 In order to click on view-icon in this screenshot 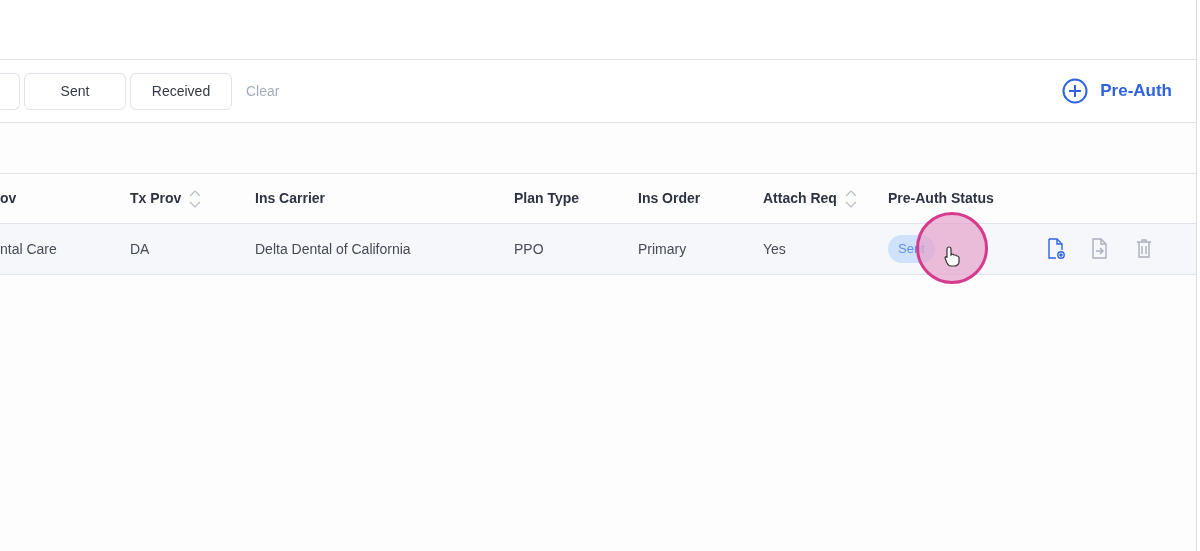, I will do `click(1056, 249)`.